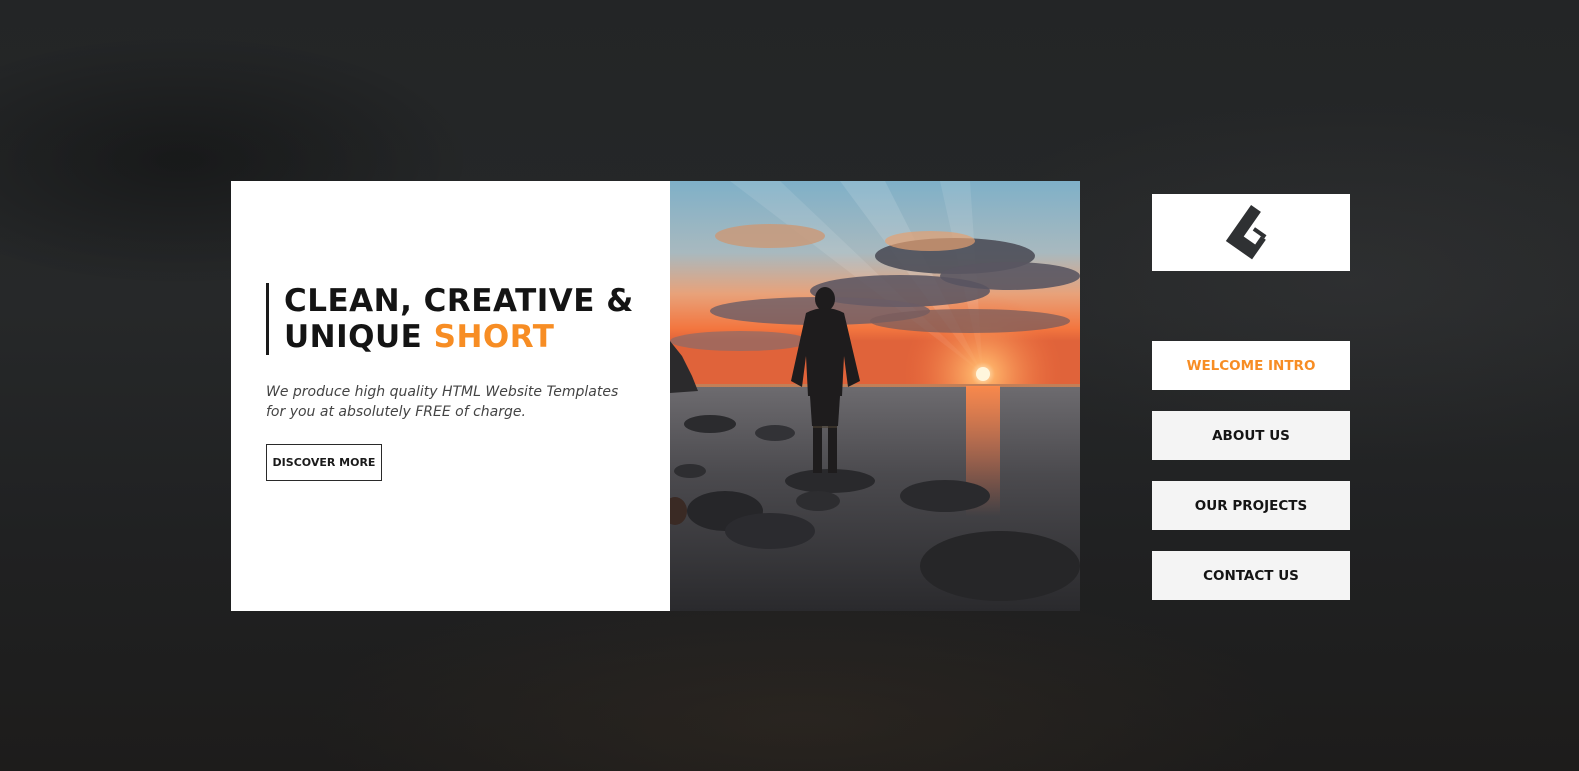  I want to click on discover-more-button: DISCOVER MORE, so click(324, 462).